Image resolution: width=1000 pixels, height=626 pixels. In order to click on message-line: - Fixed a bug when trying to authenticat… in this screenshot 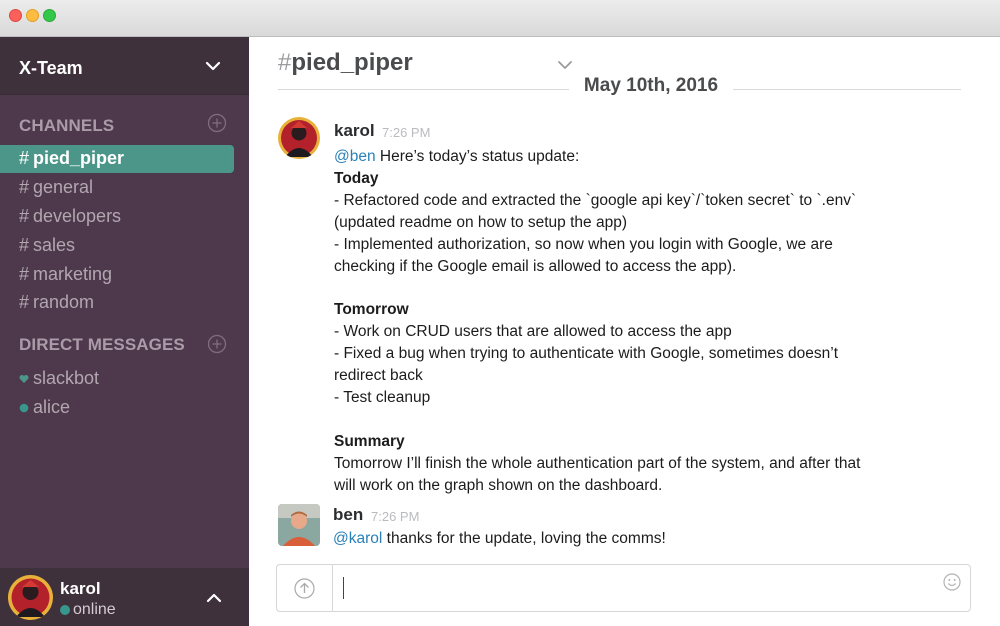, I will do `click(586, 353)`.